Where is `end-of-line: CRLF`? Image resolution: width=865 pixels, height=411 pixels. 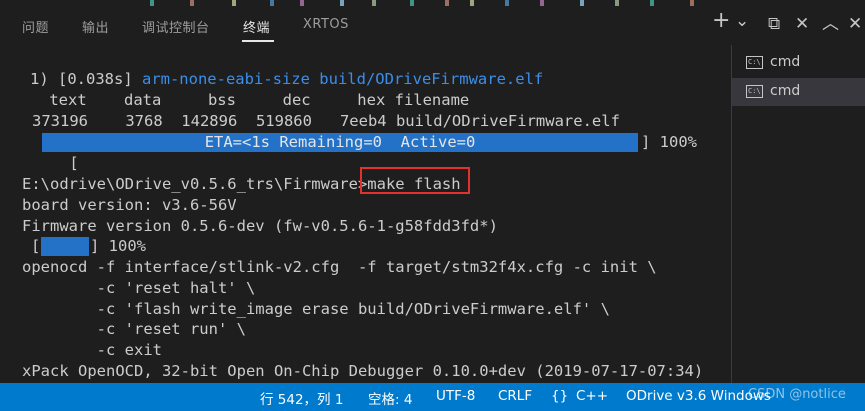
end-of-line: CRLF is located at coordinates (515, 396).